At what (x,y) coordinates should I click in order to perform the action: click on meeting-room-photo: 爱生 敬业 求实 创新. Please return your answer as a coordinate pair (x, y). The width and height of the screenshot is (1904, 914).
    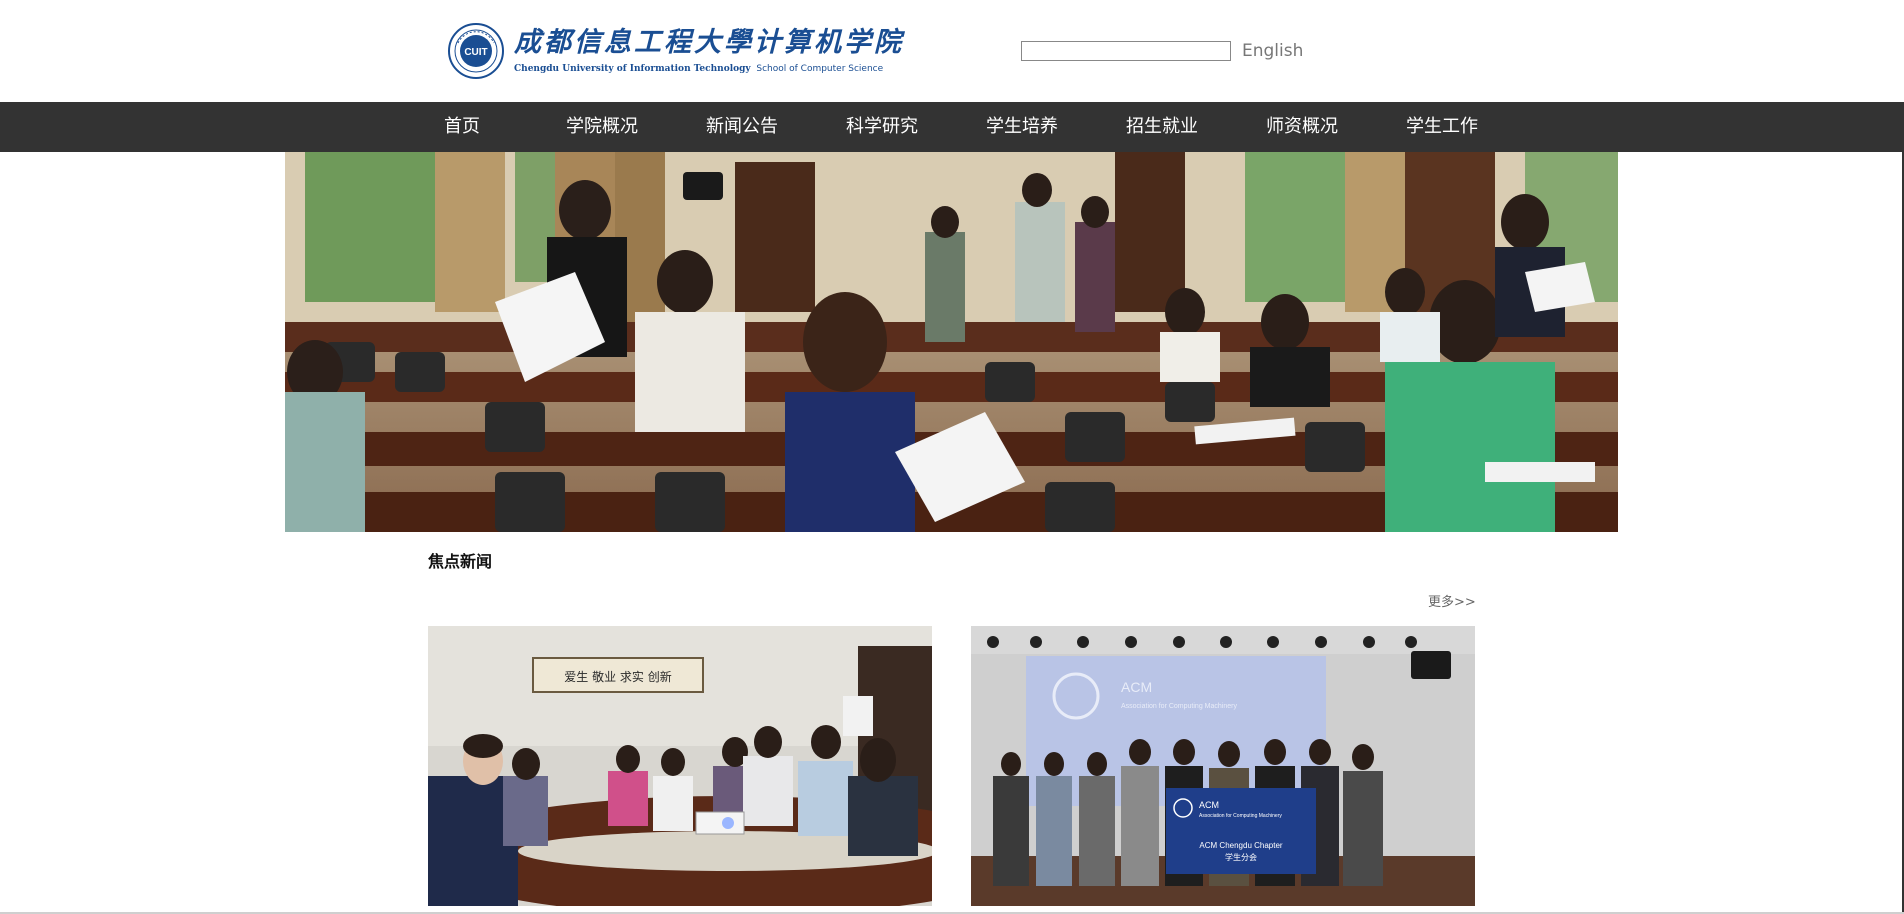
    Looking at the image, I should click on (680, 766).